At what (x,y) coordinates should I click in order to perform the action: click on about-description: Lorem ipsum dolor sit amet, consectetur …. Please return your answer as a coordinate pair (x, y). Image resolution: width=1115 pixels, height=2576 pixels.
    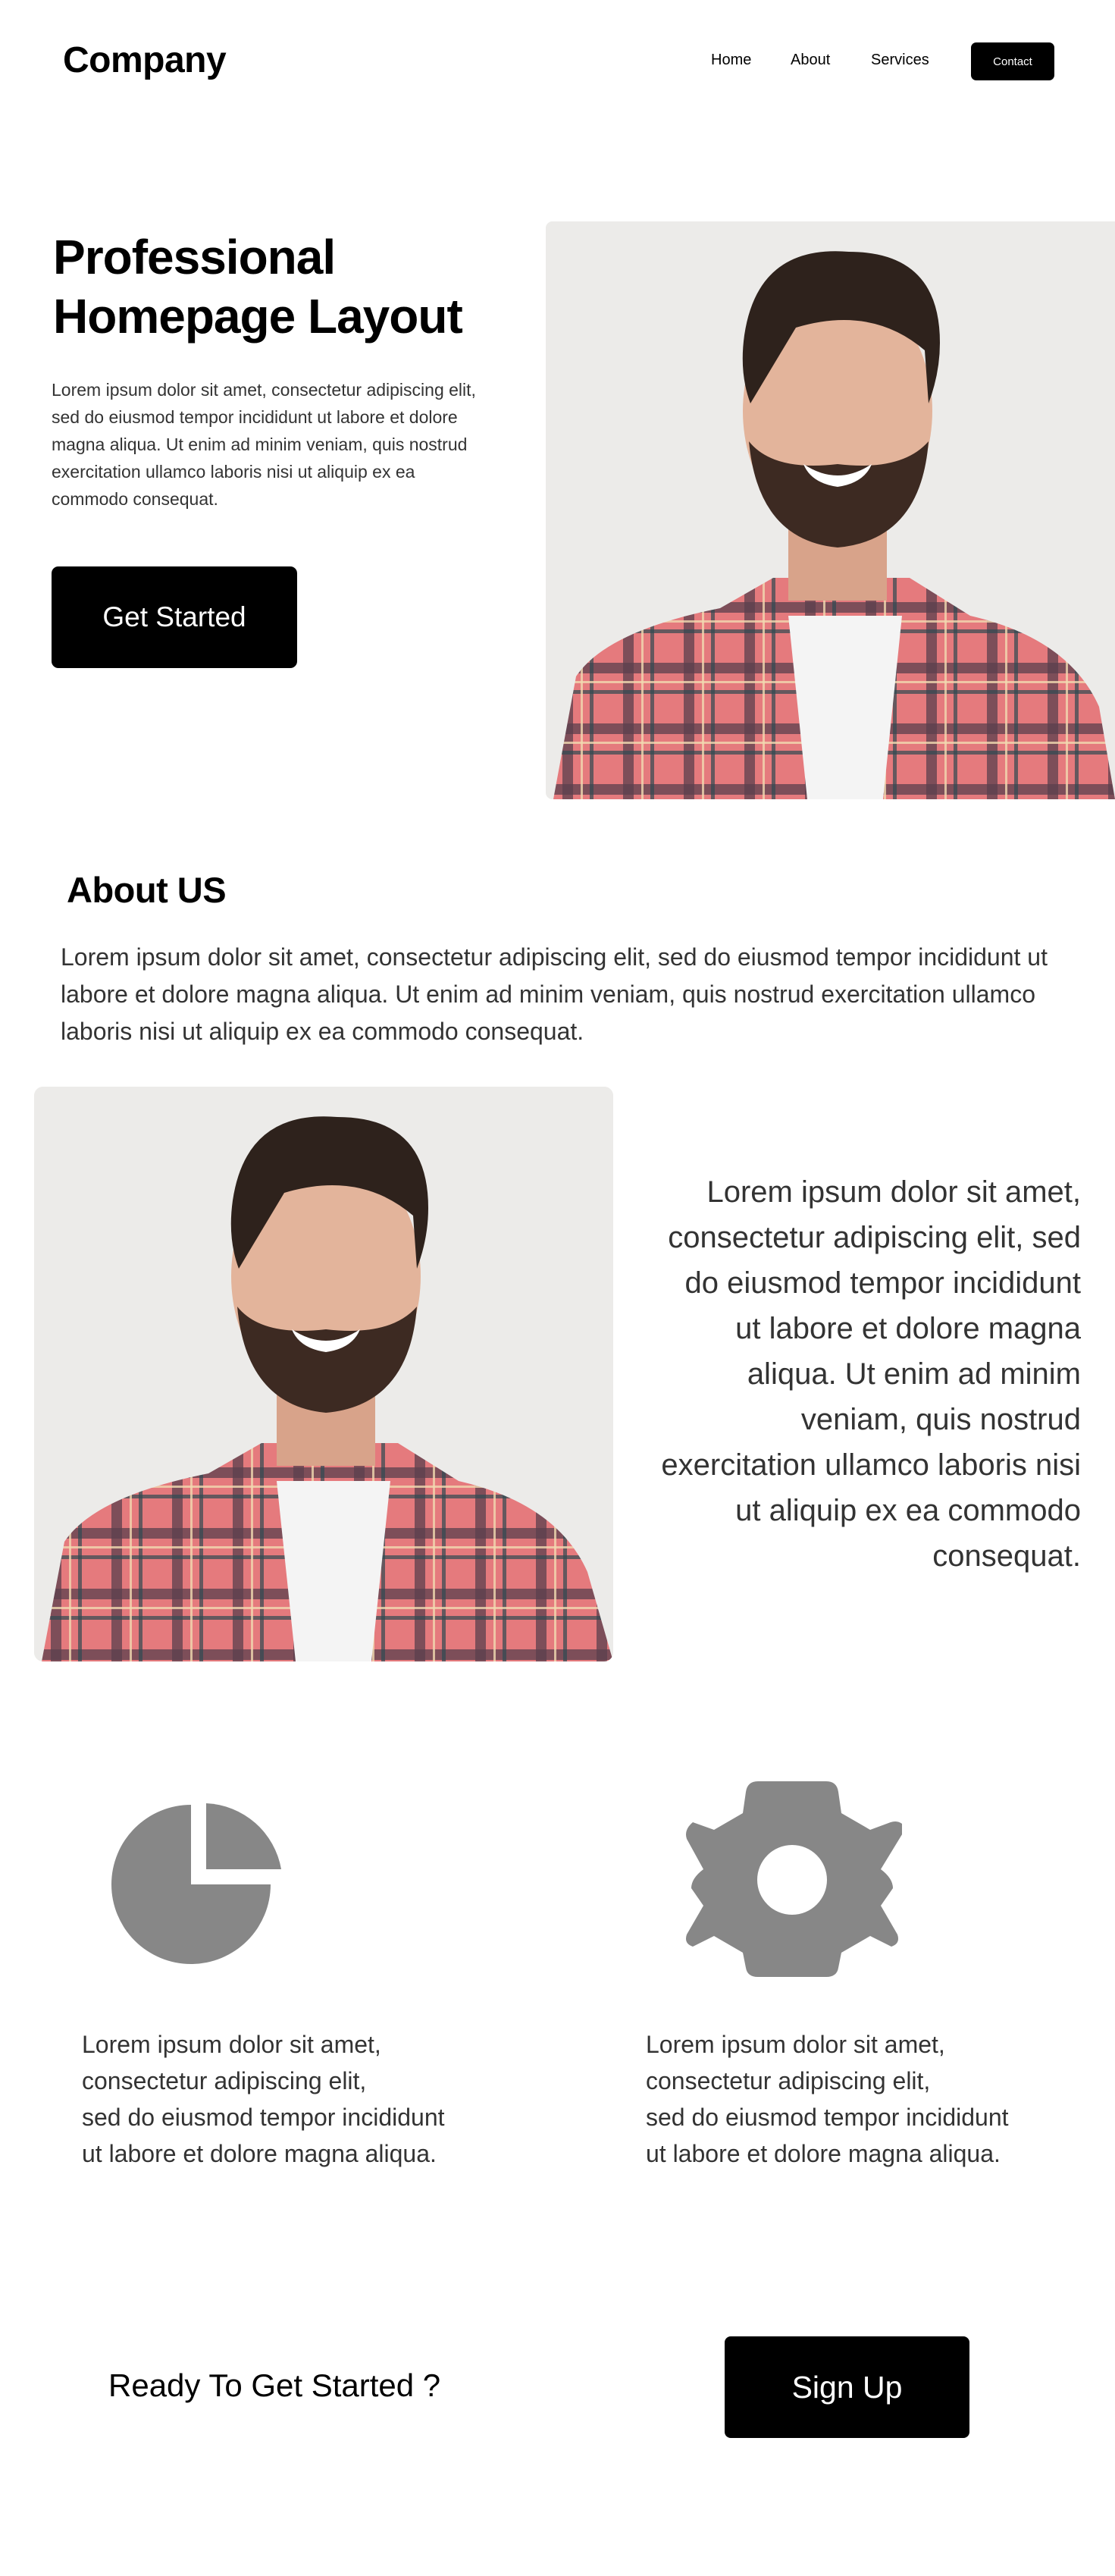
    Looking at the image, I should click on (554, 994).